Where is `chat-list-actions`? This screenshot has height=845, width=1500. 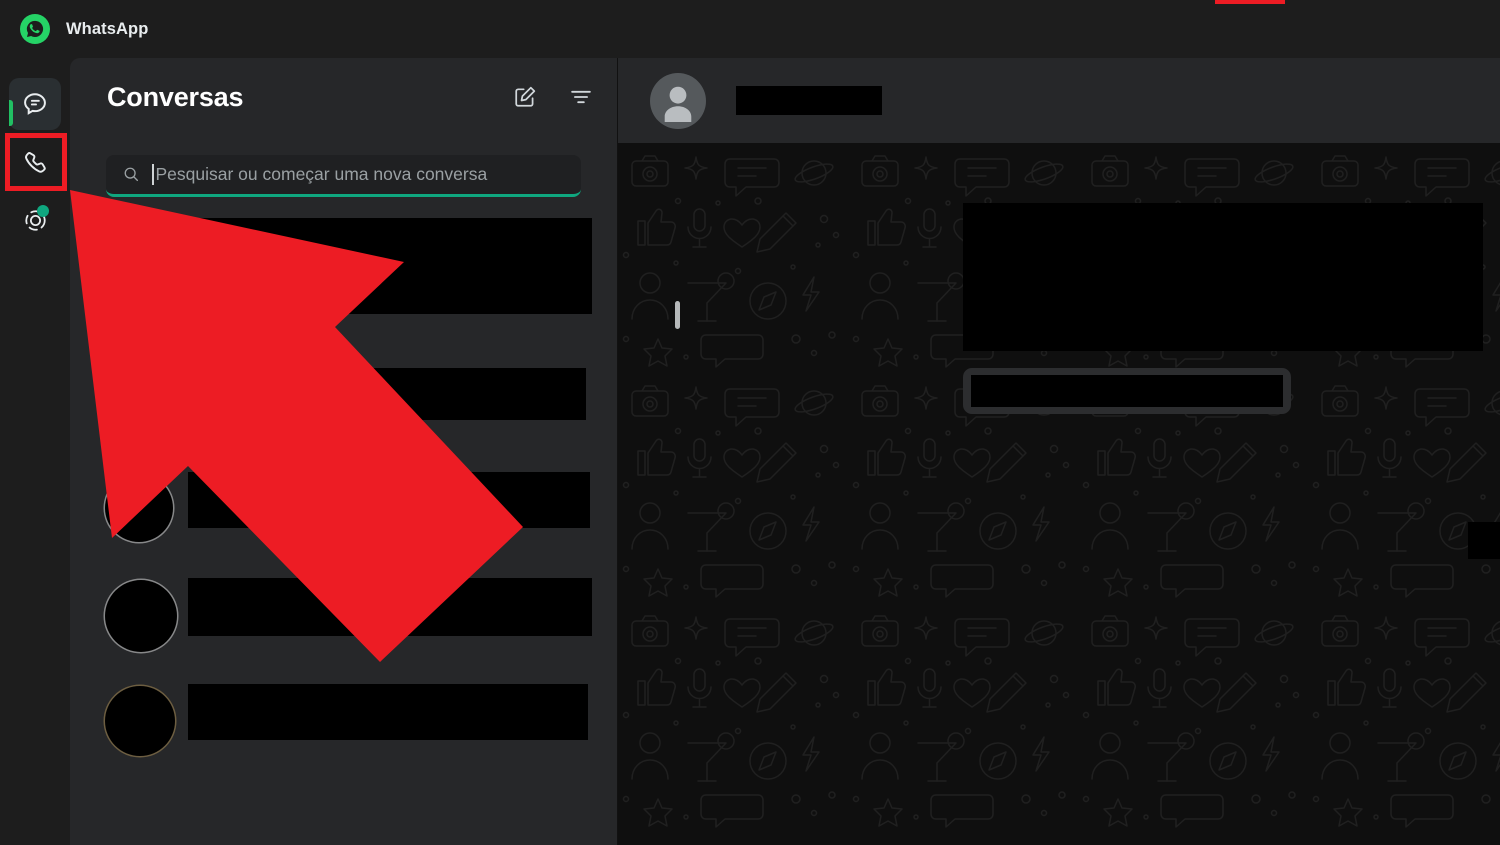 chat-list-actions is located at coordinates (553, 97).